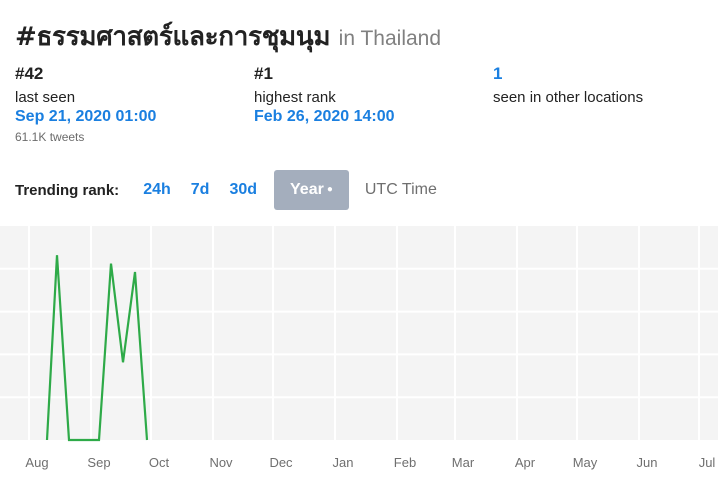 This screenshot has height=478, width=718. I want to click on other-locations-label: seen in other locations, so click(568, 97).